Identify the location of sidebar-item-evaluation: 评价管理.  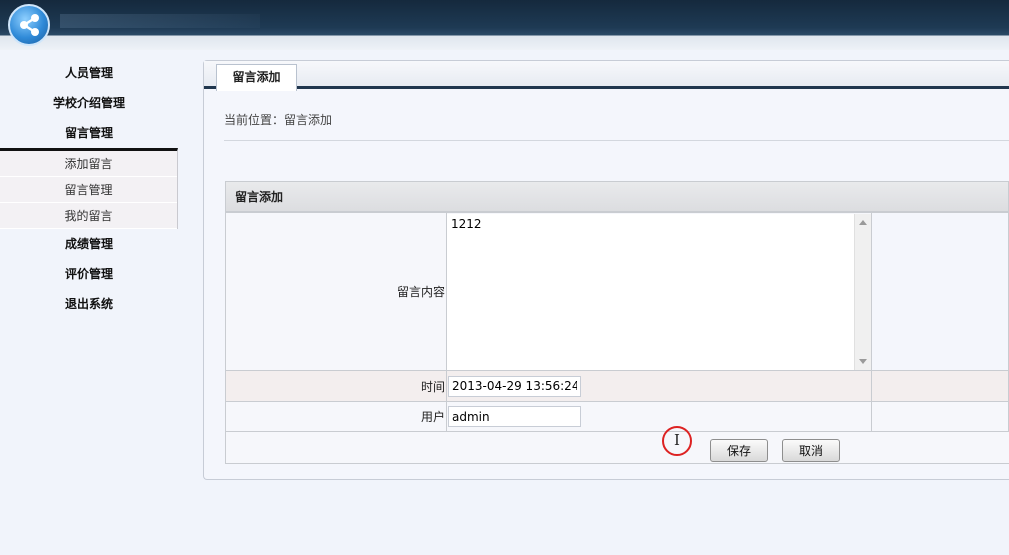
(89, 274).